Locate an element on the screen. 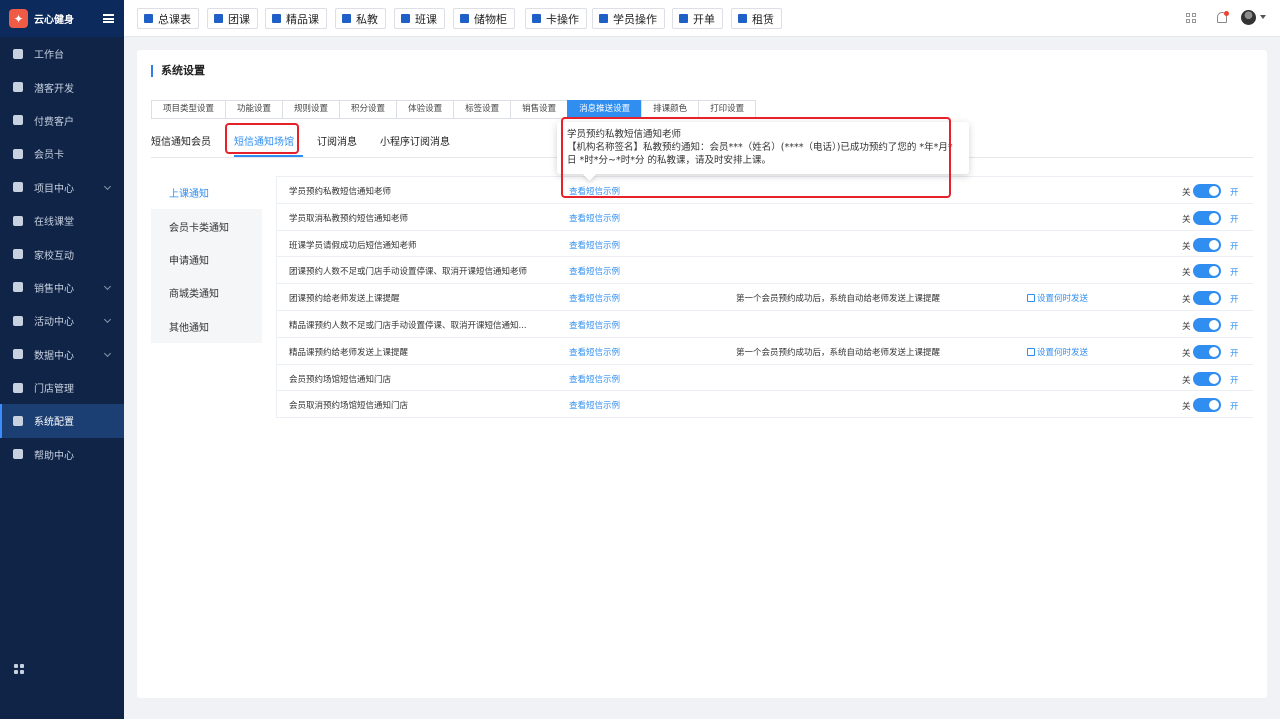 This screenshot has height=719, width=1280. sidebar-item-6: 家校互动 is located at coordinates (62, 253).